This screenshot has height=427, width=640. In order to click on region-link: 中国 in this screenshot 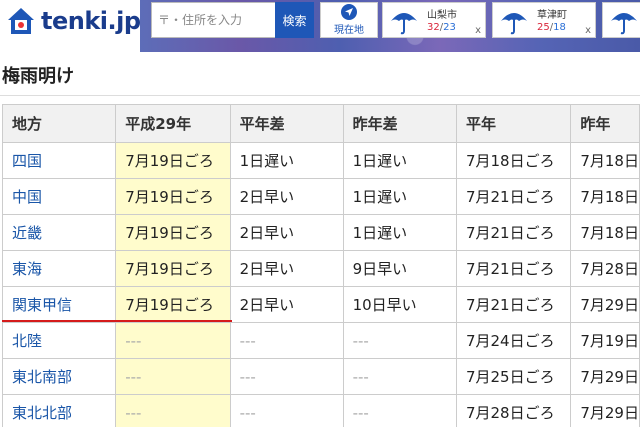, I will do `click(59, 196)`.